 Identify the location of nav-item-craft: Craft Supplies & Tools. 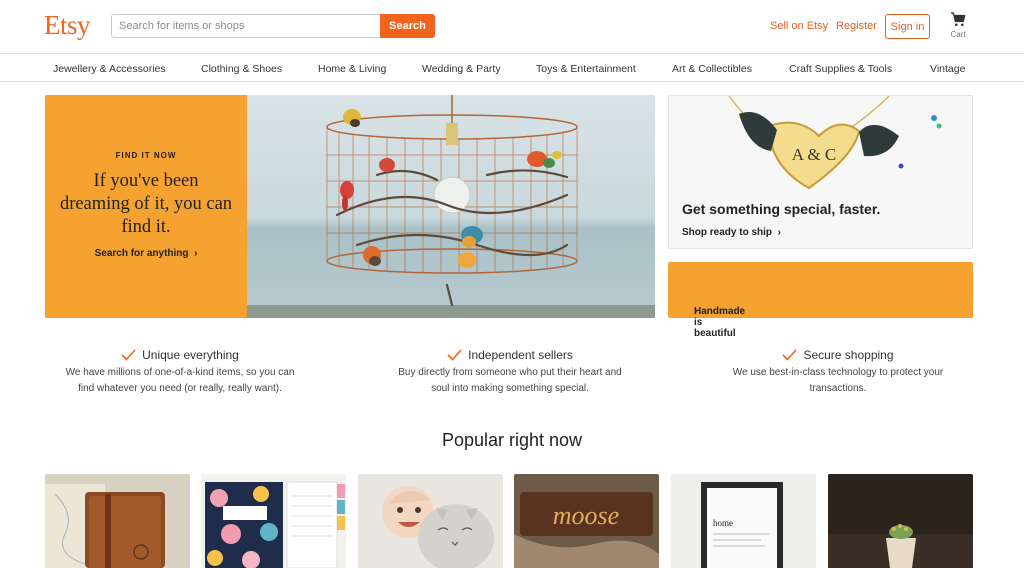
(840, 69).